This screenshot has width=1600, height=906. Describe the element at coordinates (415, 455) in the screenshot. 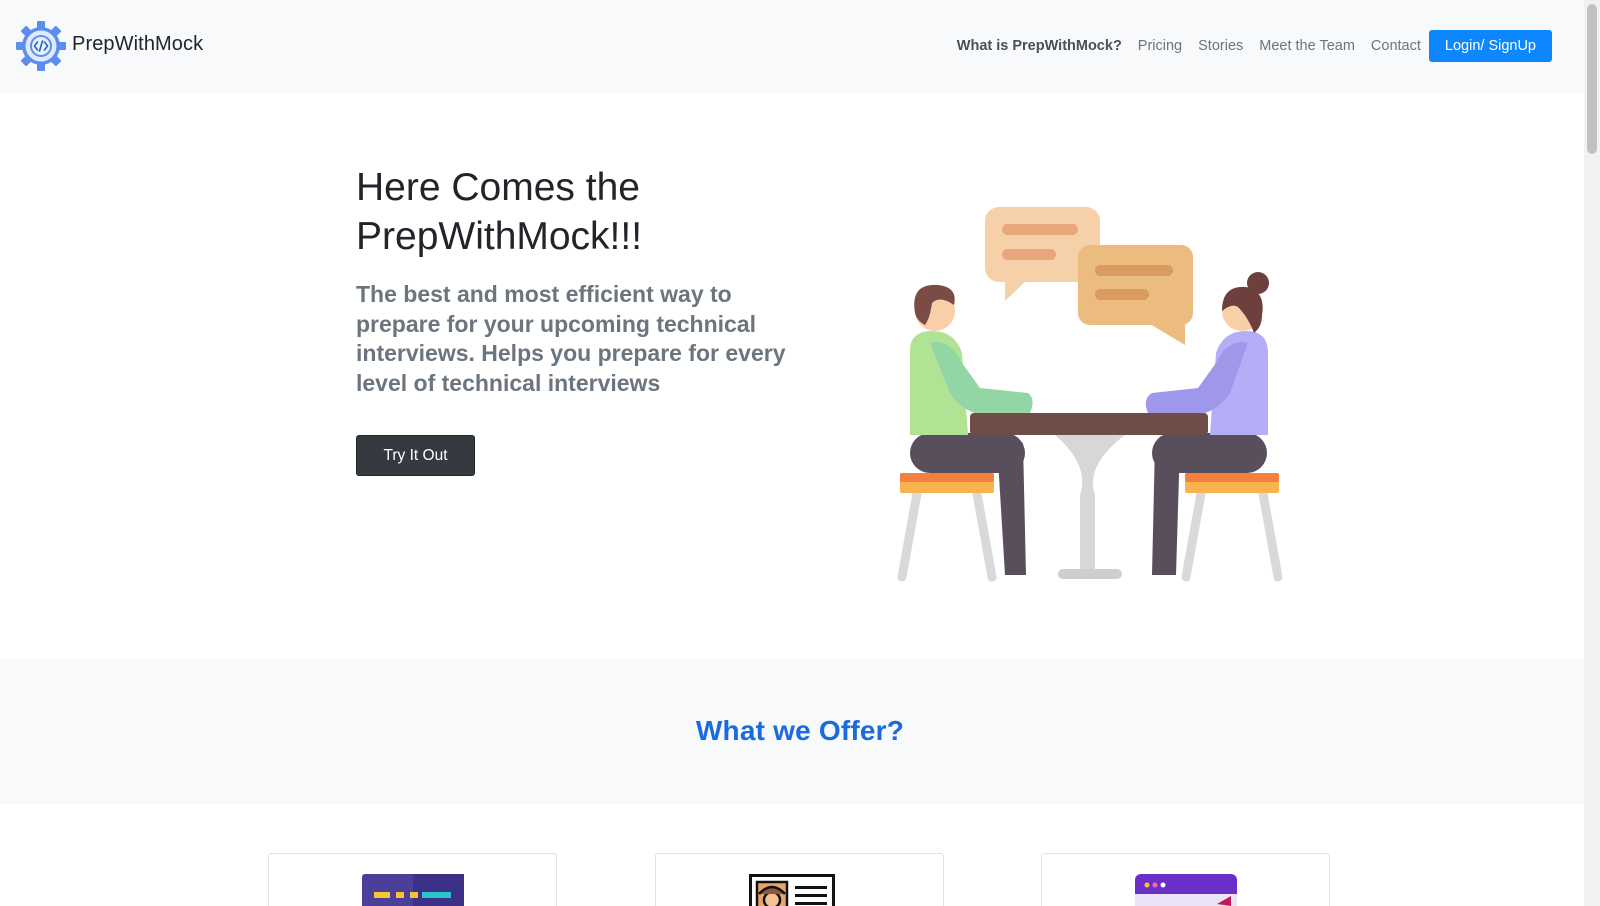

I see `try-it-out-button: Try It Out` at that location.